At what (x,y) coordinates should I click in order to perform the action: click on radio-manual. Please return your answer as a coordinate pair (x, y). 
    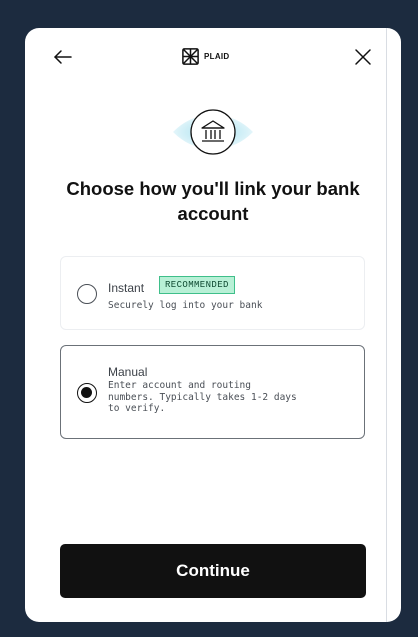
    Looking at the image, I should click on (87, 393).